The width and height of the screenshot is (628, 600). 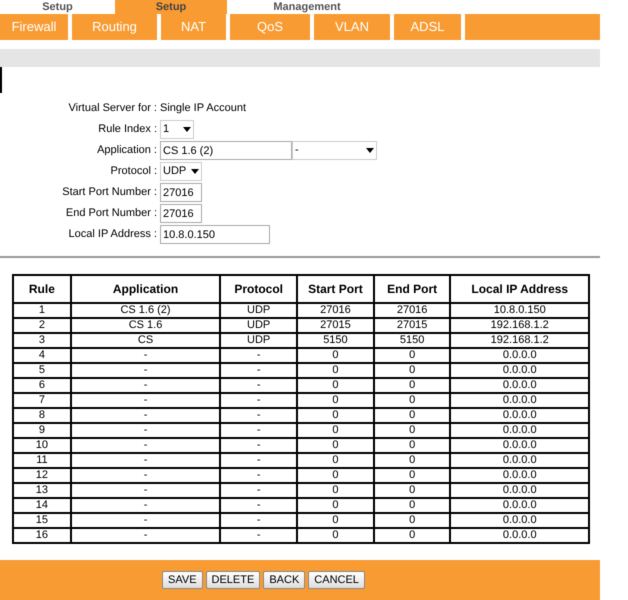 What do you see at coordinates (109, 192) in the screenshot?
I see `field-label: Start Port Number :` at bounding box center [109, 192].